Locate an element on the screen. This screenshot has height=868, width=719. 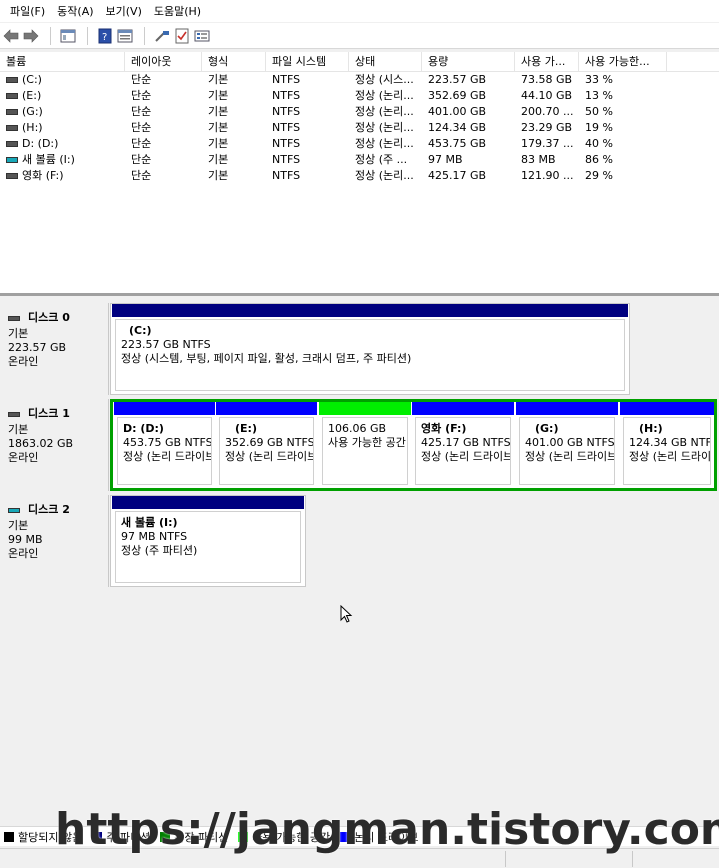
volume-cell: (G:) is located at coordinates (62, 112).